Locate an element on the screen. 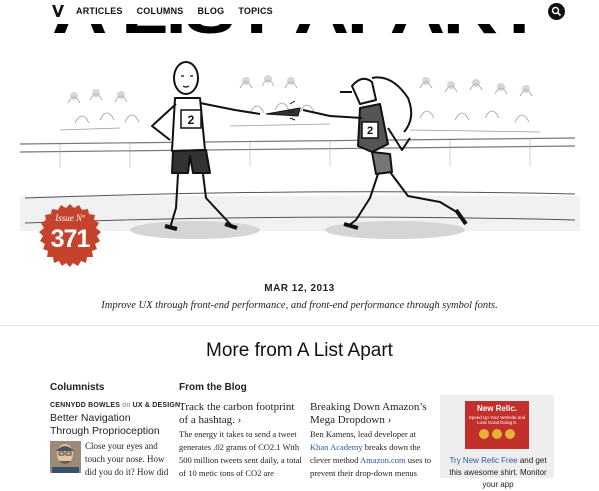  blog-heading: From the Blog is located at coordinates (213, 387).